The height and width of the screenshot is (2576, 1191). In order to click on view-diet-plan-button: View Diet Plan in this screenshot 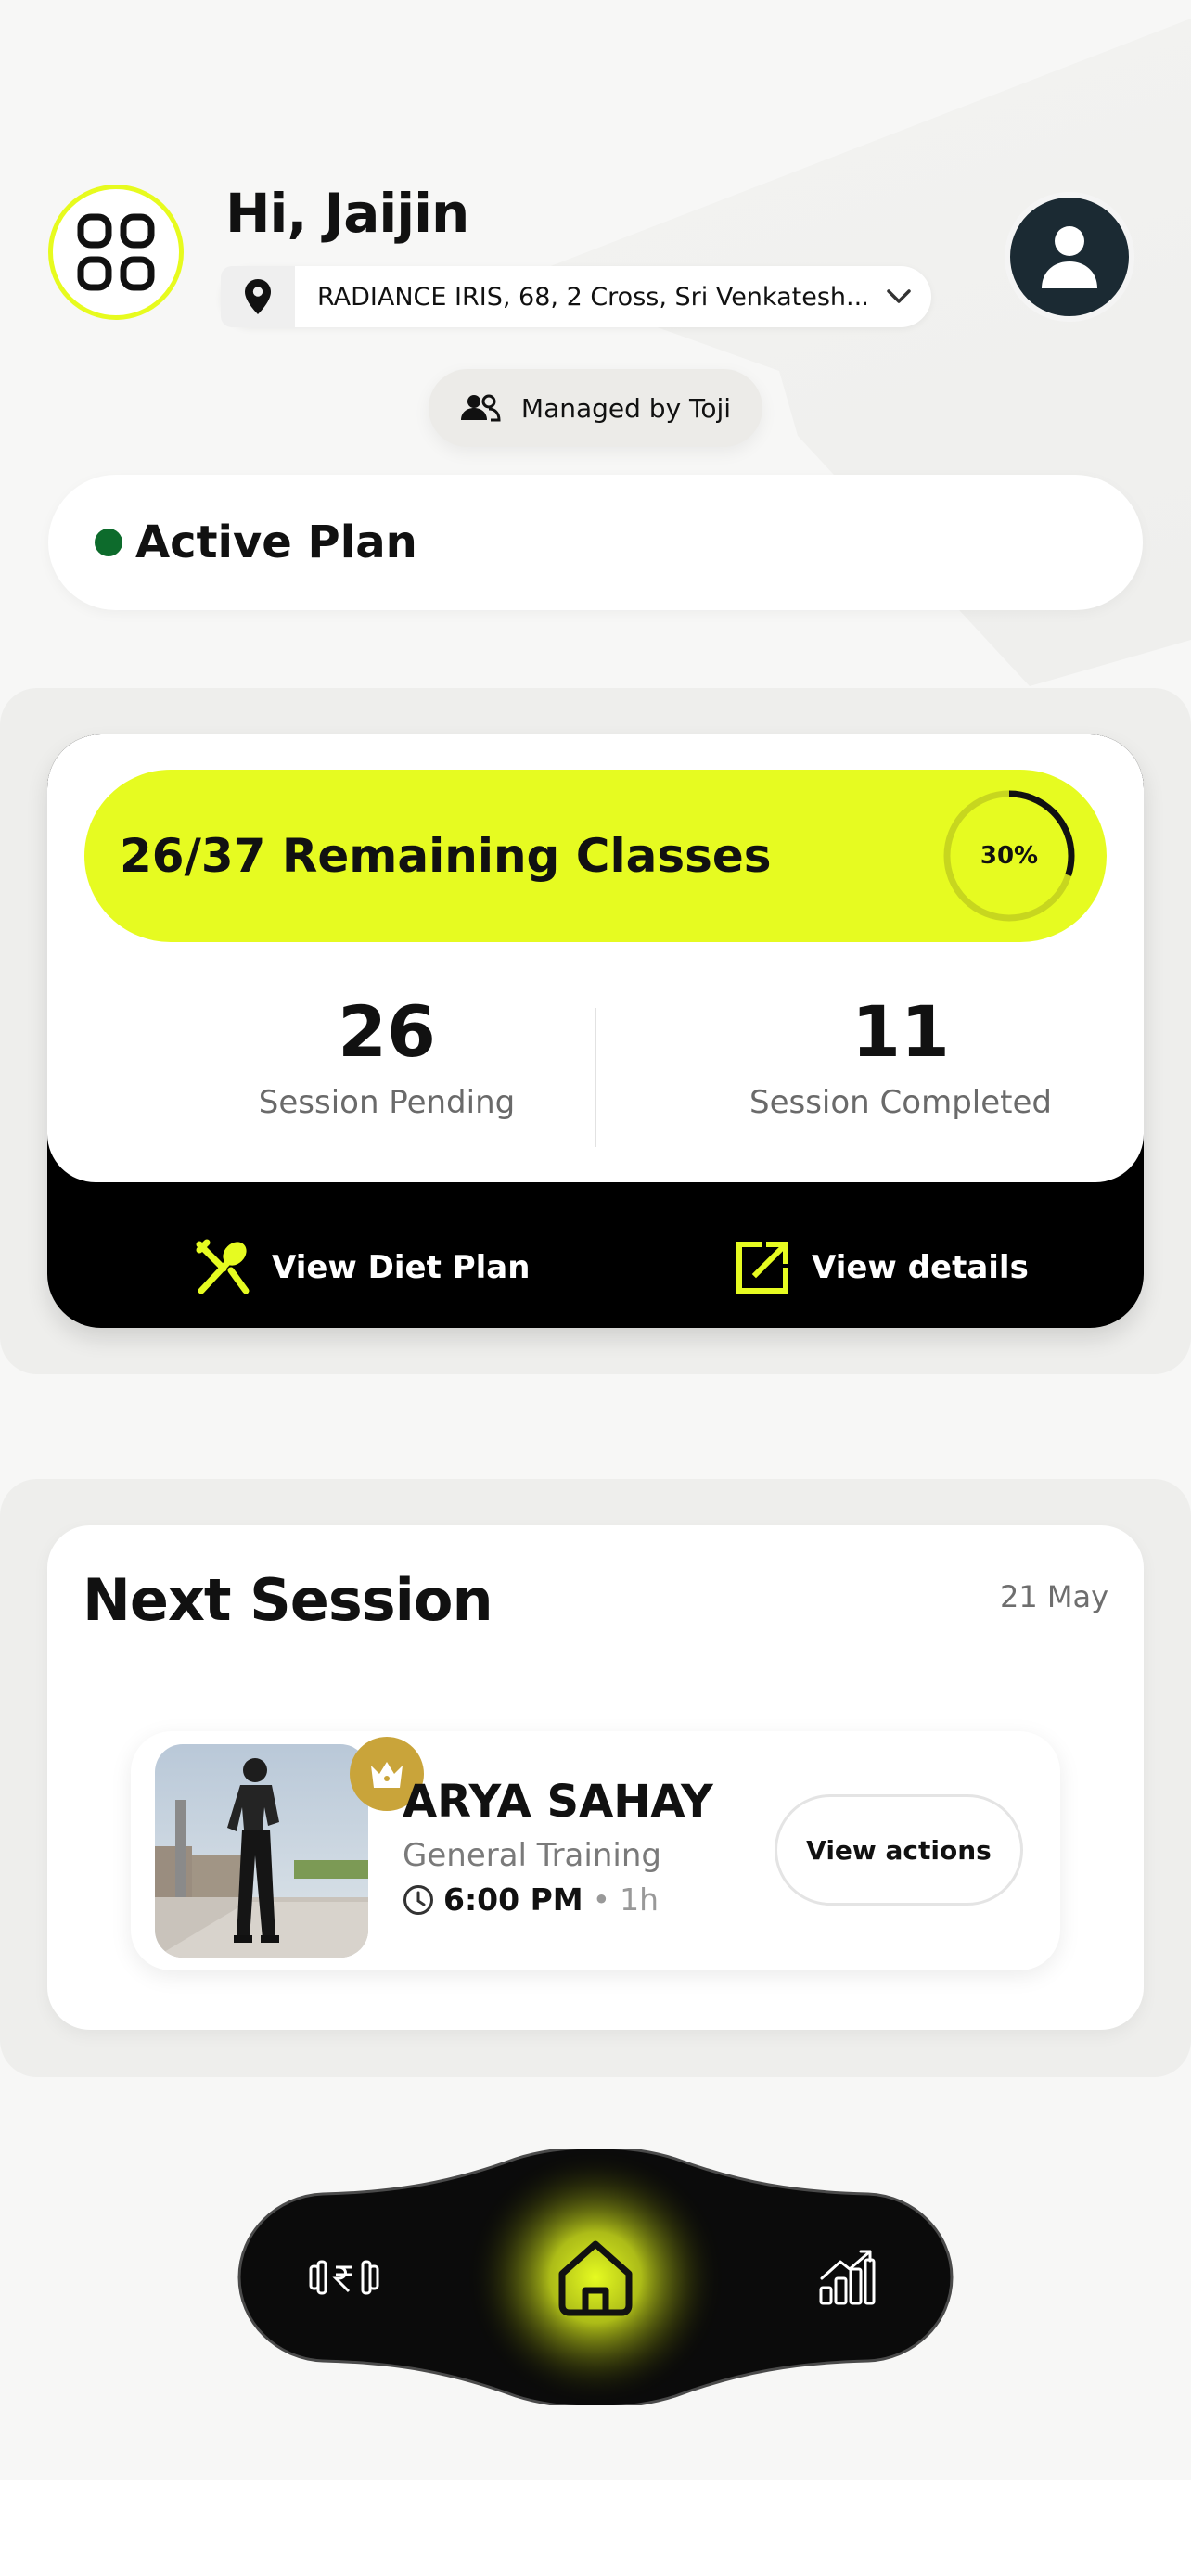, I will do `click(362, 1267)`.